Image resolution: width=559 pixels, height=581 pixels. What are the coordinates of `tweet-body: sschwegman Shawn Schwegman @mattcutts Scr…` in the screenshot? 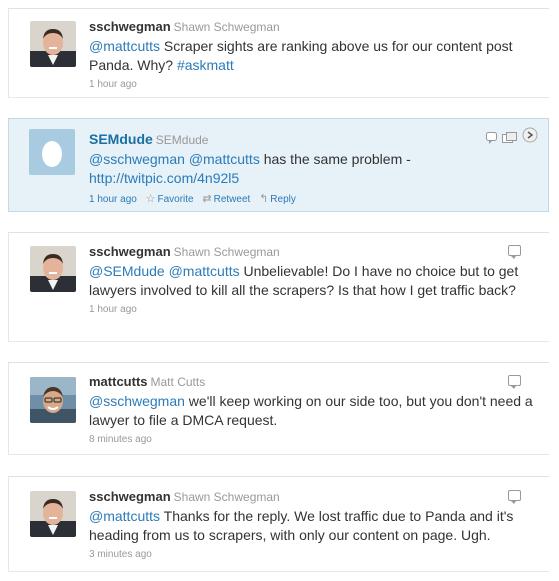 It's located at (314, 54).